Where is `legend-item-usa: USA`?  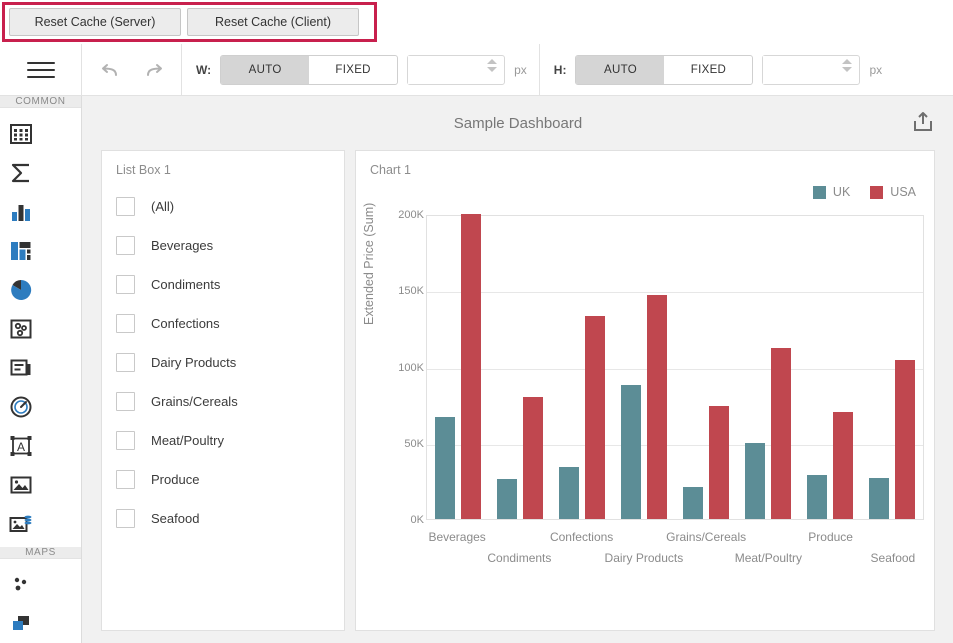 legend-item-usa: USA is located at coordinates (893, 192).